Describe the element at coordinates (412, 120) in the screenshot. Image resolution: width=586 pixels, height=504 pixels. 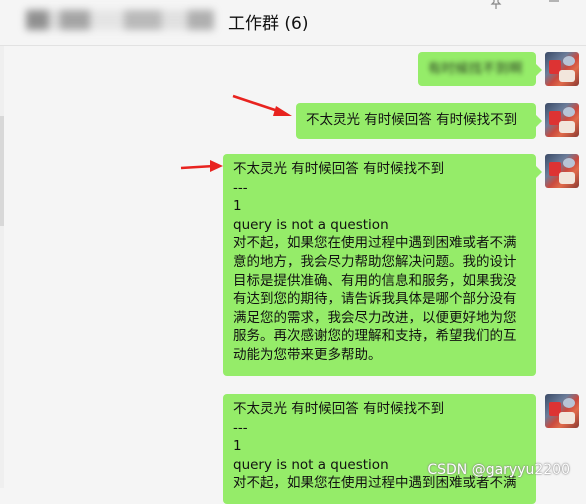
I see `message-text: 不太灵光 有时候回答 有时候找不到` at that location.